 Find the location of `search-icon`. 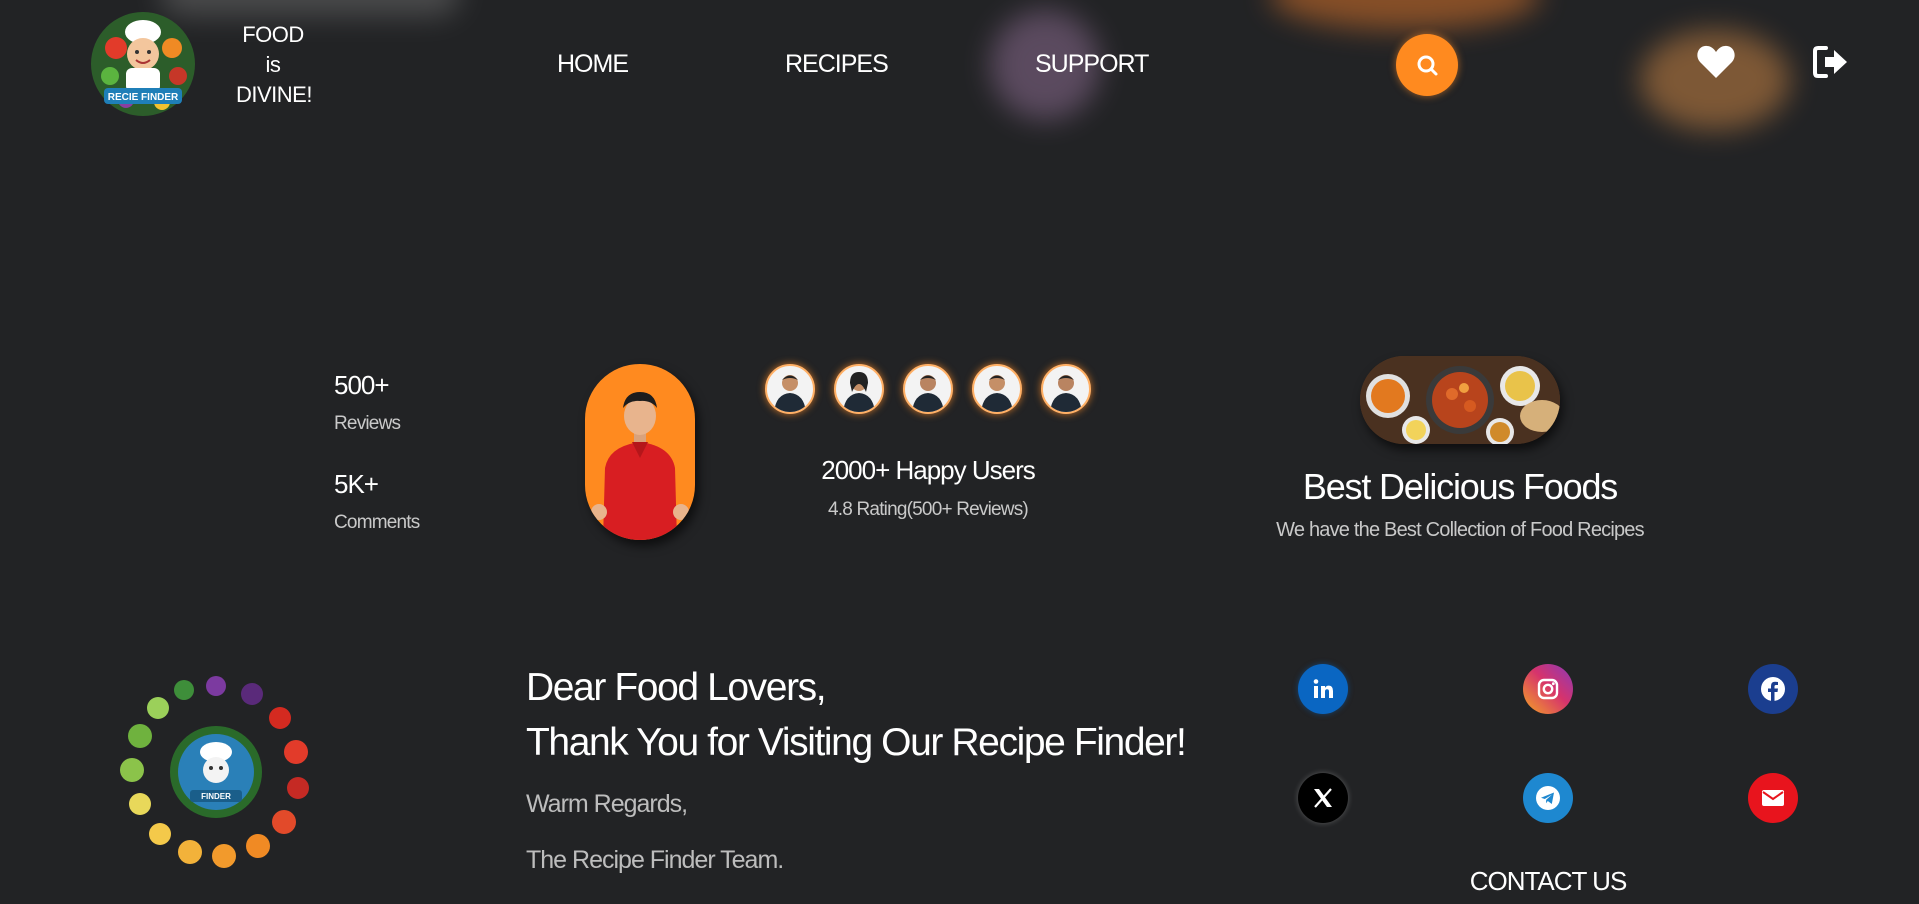

search-icon is located at coordinates (1427, 65).